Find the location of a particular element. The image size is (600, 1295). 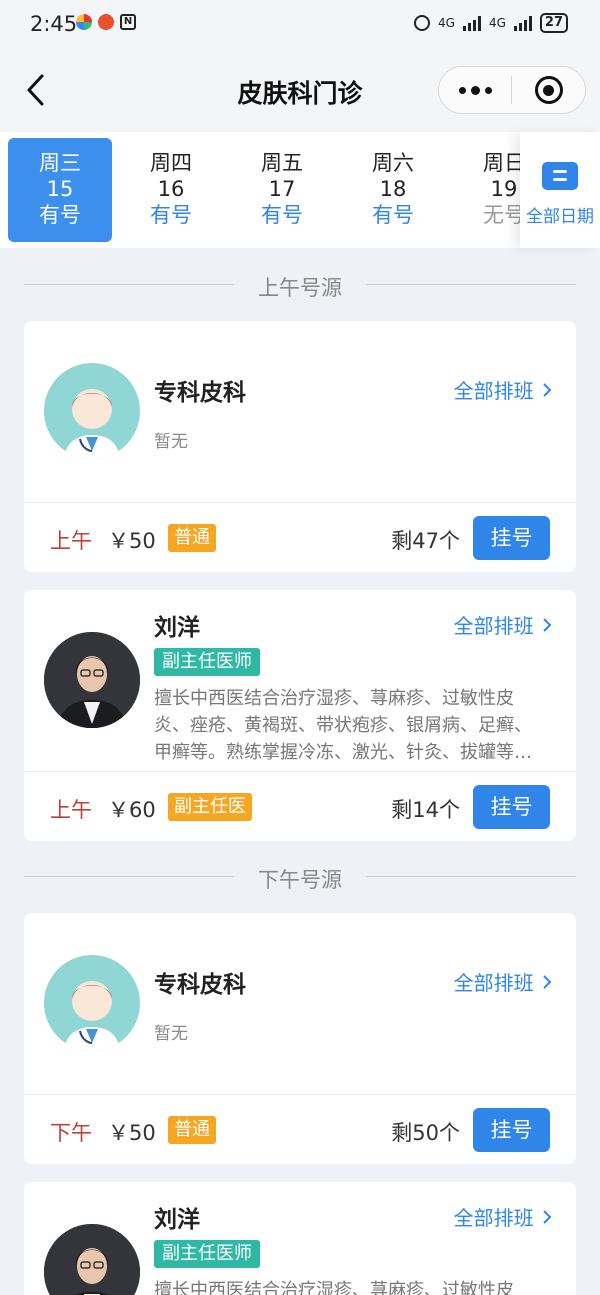

date-day: 17 is located at coordinates (282, 189).